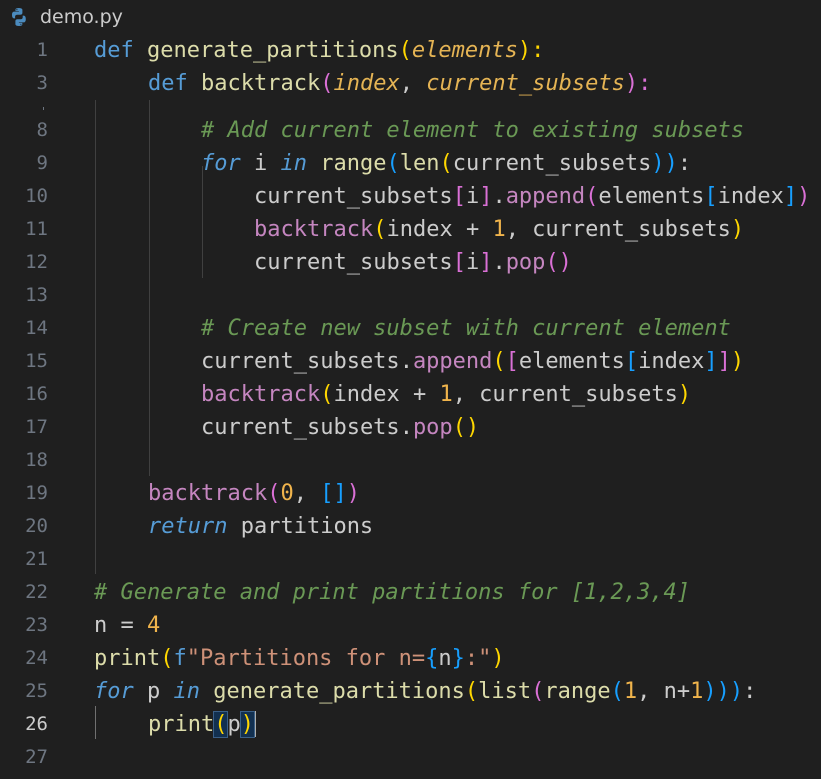 Image resolution: width=821 pixels, height=779 pixels. Describe the element at coordinates (42, 130) in the screenshot. I see `line-number: 8` at that location.